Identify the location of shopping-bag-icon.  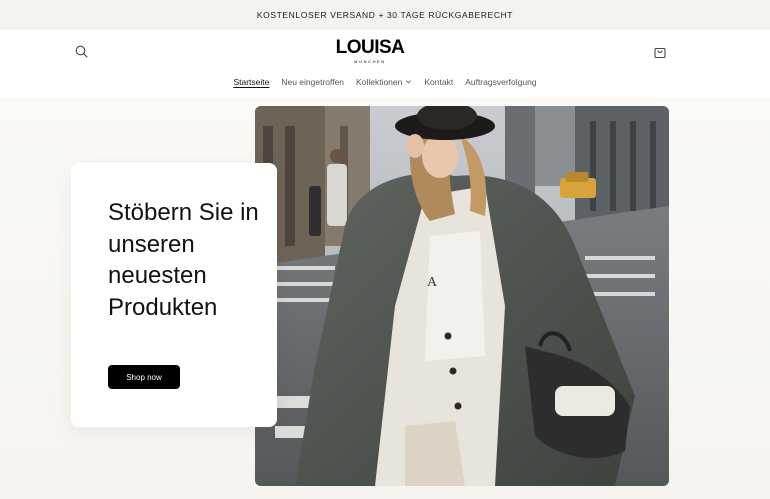
(660, 53).